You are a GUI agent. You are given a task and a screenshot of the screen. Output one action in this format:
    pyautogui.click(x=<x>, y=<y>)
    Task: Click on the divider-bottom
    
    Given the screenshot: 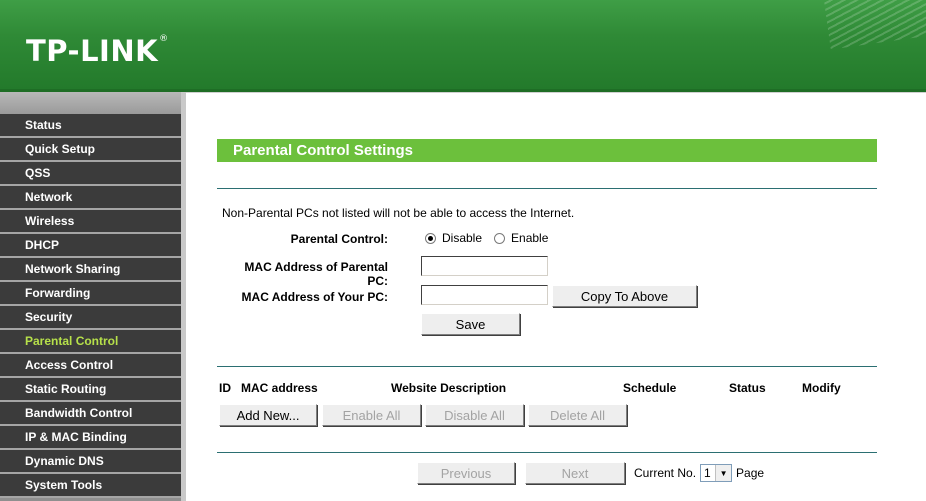 What is the action you would take?
    pyautogui.click(x=547, y=452)
    